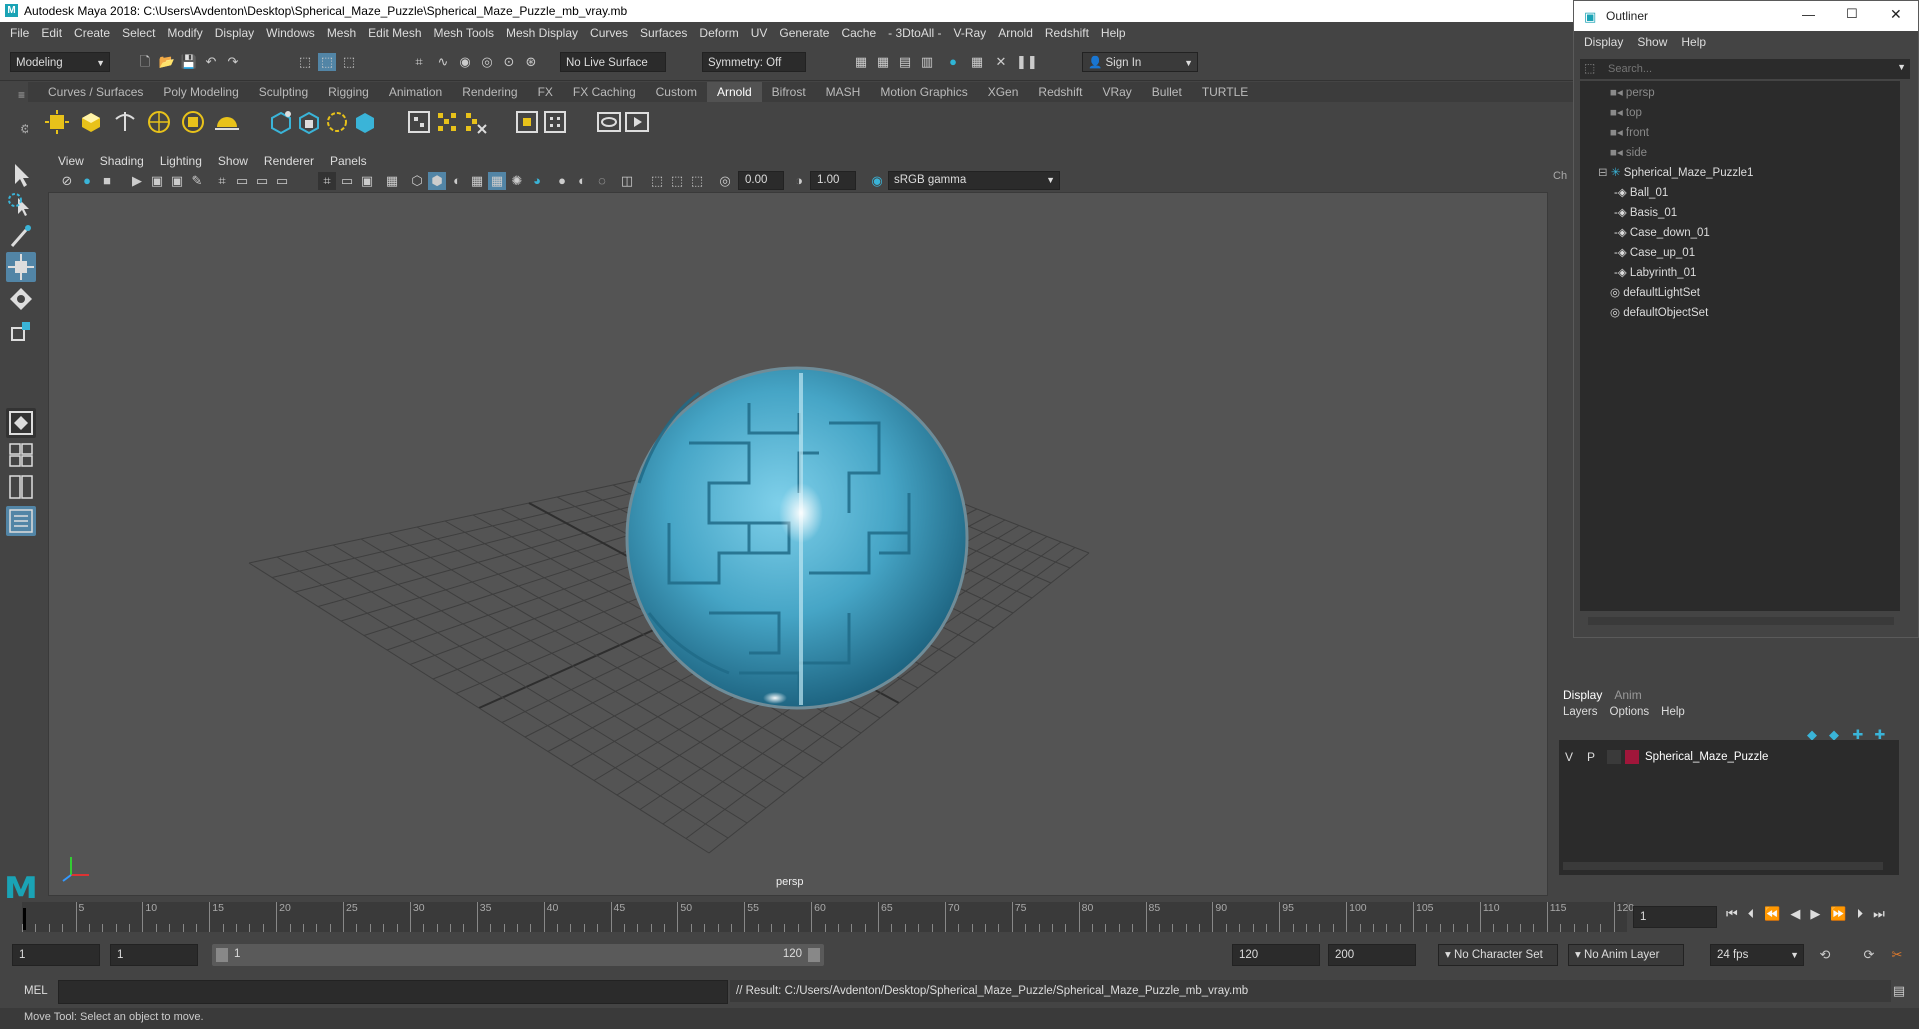 This screenshot has height=1029, width=1919. I want to click on exposure-icon: ◎, so click(725, 181).